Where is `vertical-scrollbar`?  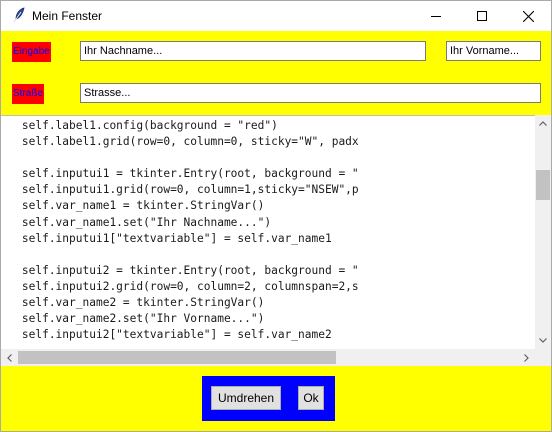 vertical-scrollbar is located at coordinates (543, 232).